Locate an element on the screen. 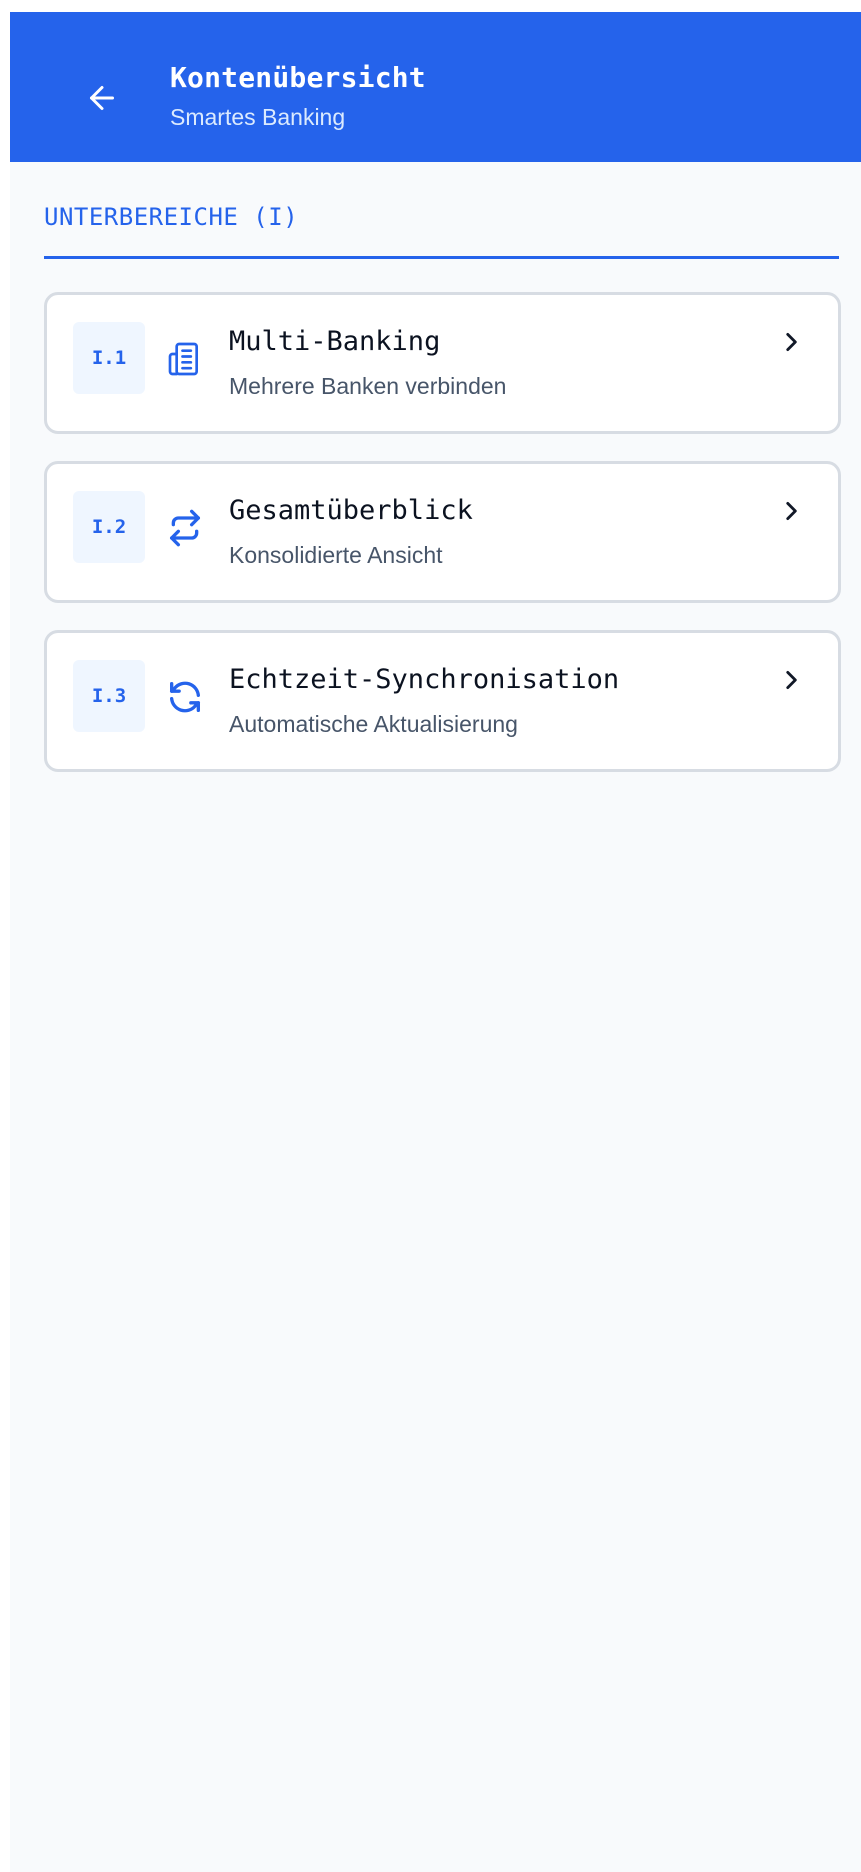  subsection-subtitle: Mehrere Banken verbinden is located at coordinates (368, 386).